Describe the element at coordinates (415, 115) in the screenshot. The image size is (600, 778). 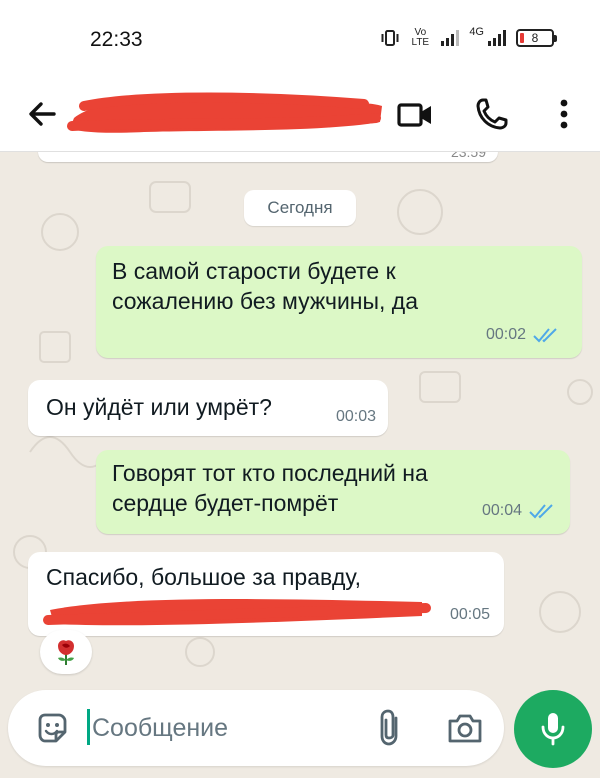
I see `video-call-icon` at that location.